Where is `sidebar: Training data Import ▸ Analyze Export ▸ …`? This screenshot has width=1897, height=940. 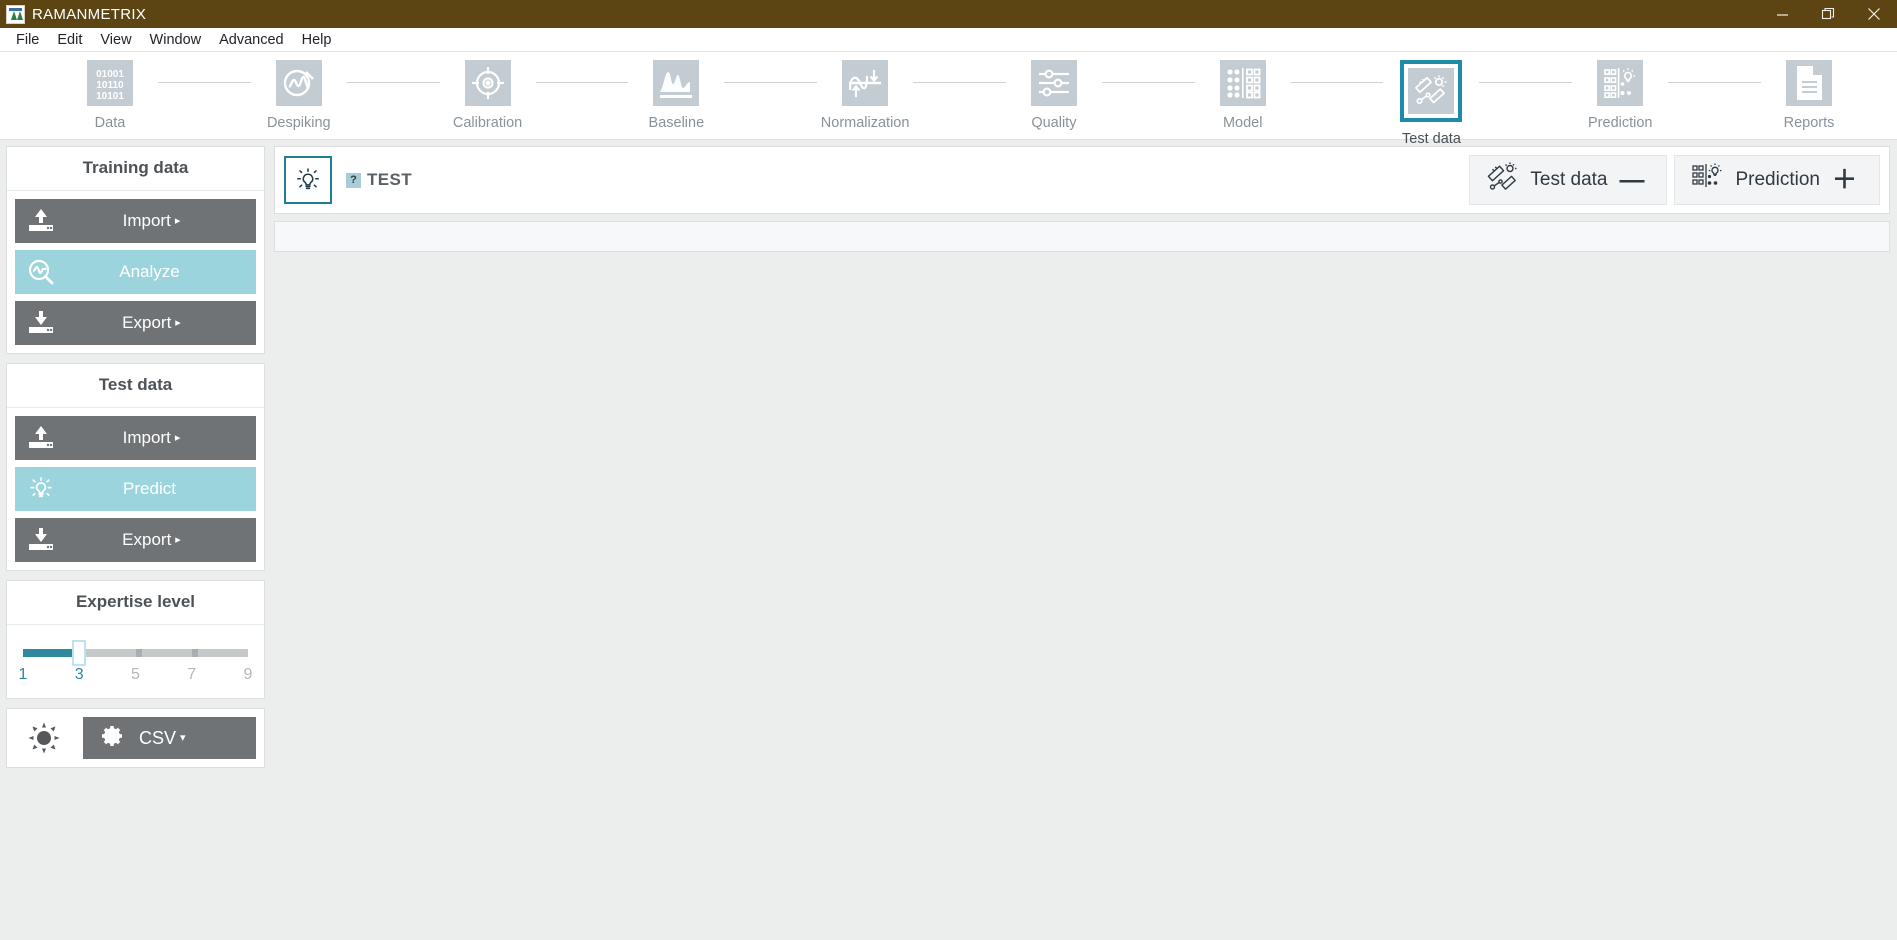
sidebar: Training data Import ▸ Analyze Export ▸ … is located at coordinates (135, 539).